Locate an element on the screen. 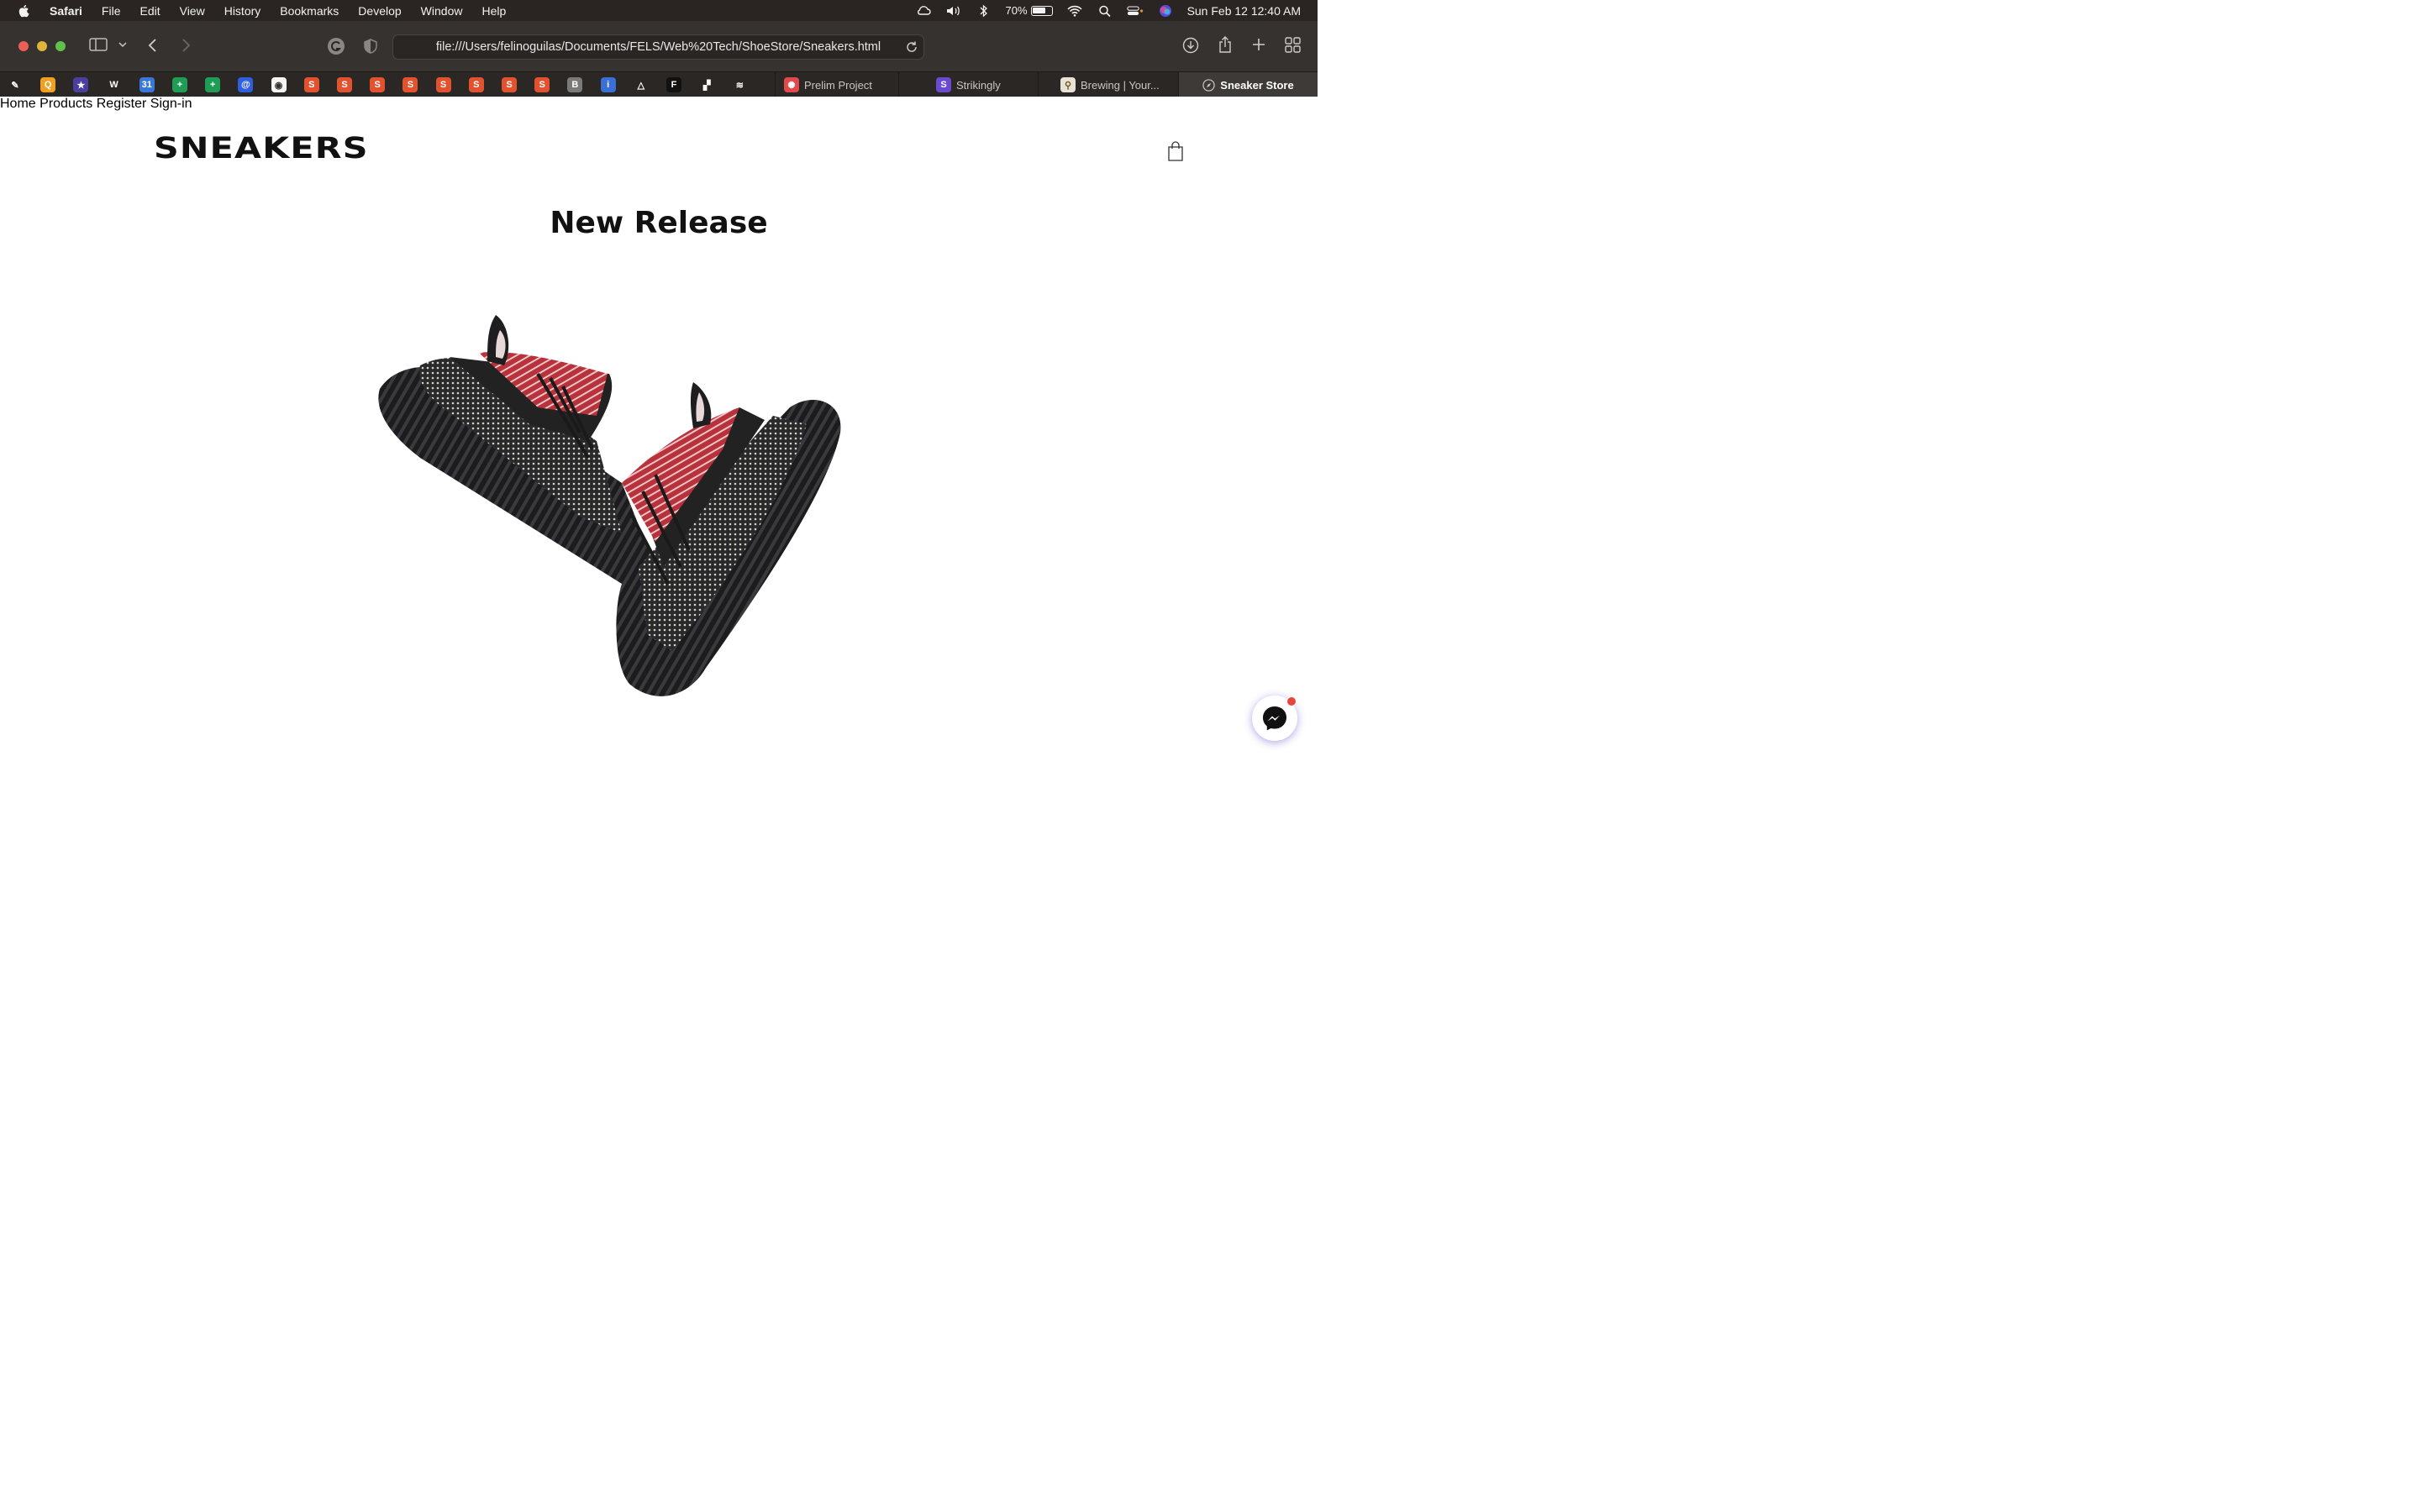 The height and width of the screenshot is (1512, 2420). fw-icon: F is located at coordinates (673, 84).